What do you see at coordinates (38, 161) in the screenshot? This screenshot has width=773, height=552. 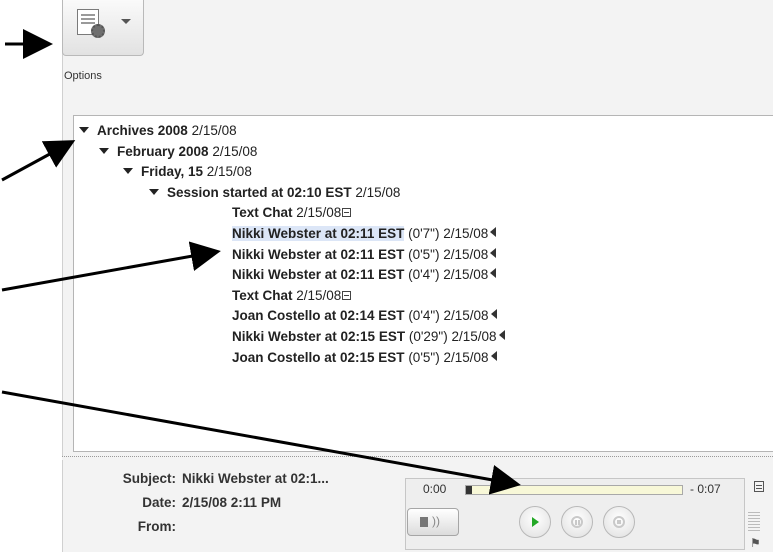 I see `arrow-to-archives` at bounding box center [38, 161].